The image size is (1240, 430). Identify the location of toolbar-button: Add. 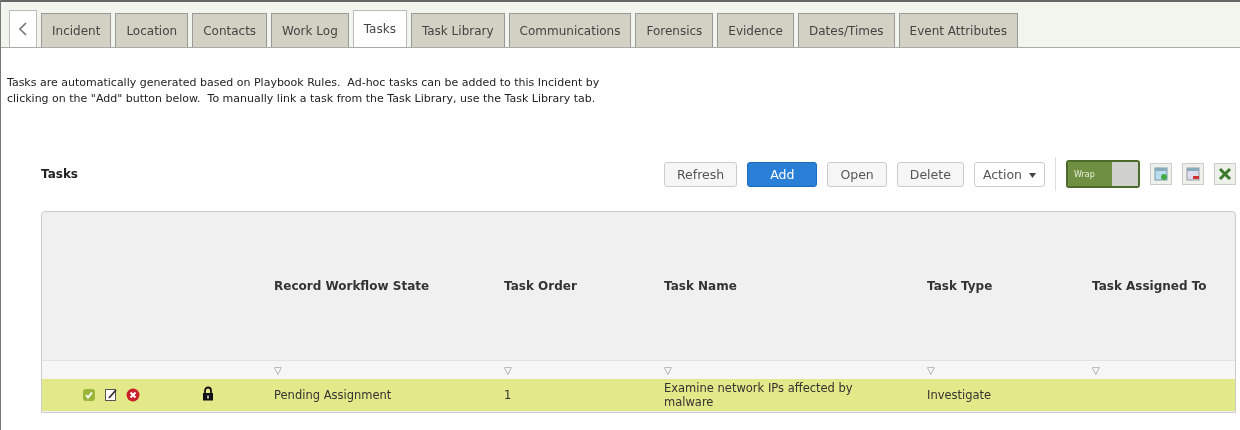
(782, 174).